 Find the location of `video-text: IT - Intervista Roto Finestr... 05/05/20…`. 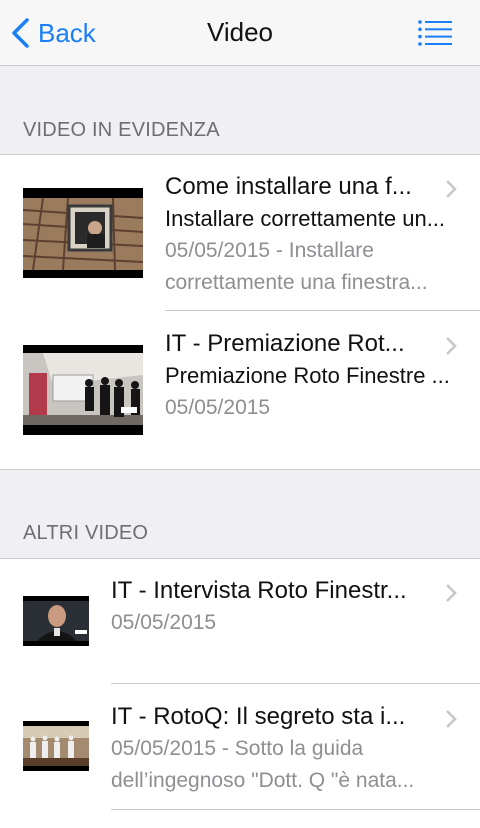

video-text: IT - Intervista Roto Finestr... 05/05/20… is located at coordinates (282, 607).